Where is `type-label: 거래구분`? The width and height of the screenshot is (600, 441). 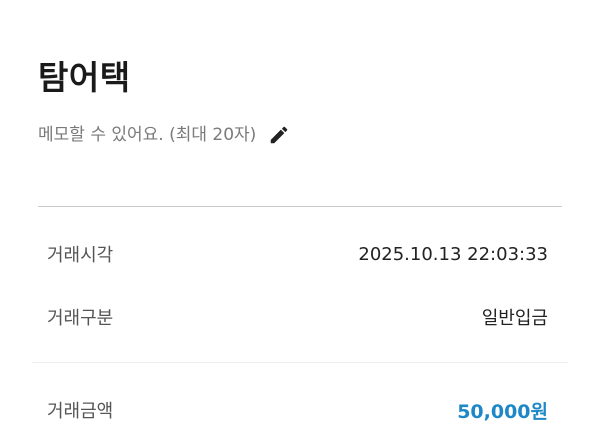
type-label: 거래구분 is located at coordinates (80, 318).